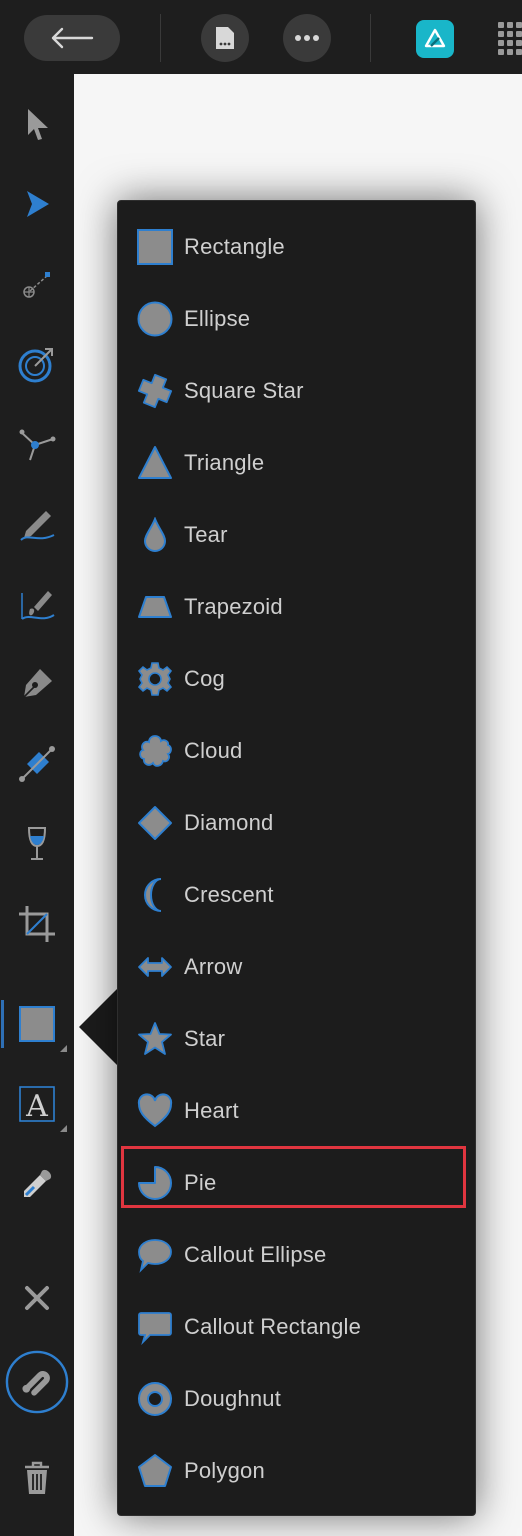  What do you see at coordinates (234, 246) in the screenshot?
I see `menu-item-label: Rectangle` at bounding box center [234, 246].